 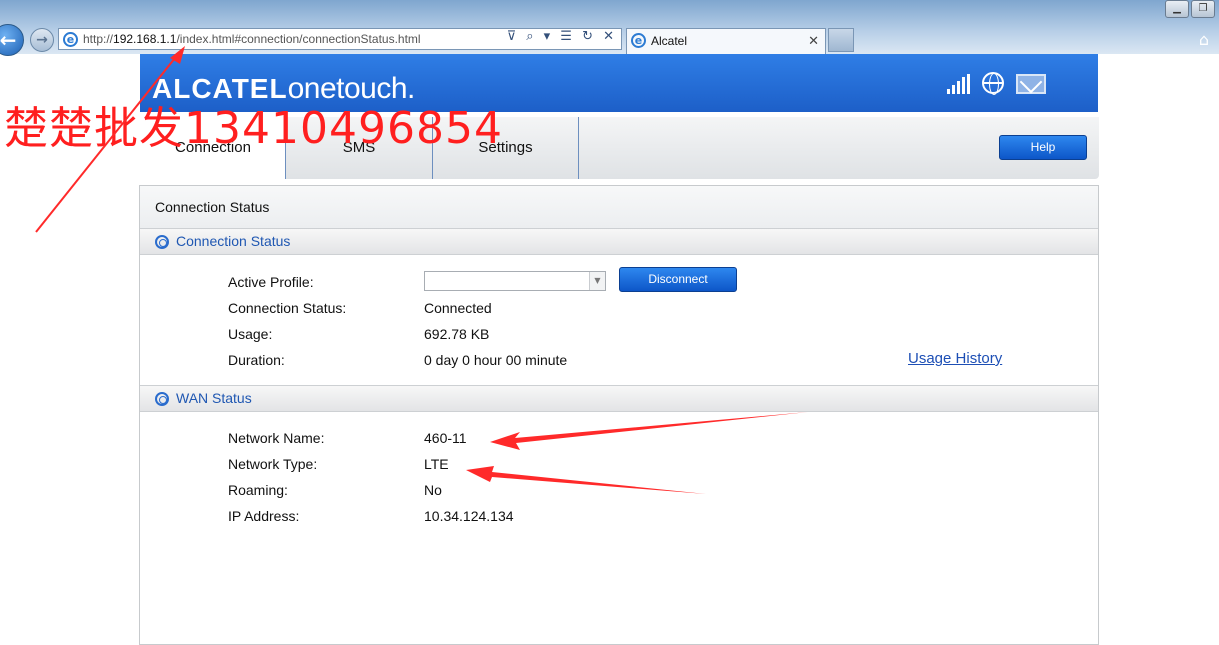 I want to click on active-profile-label: Active Profile:, so click(x=271, y=282).